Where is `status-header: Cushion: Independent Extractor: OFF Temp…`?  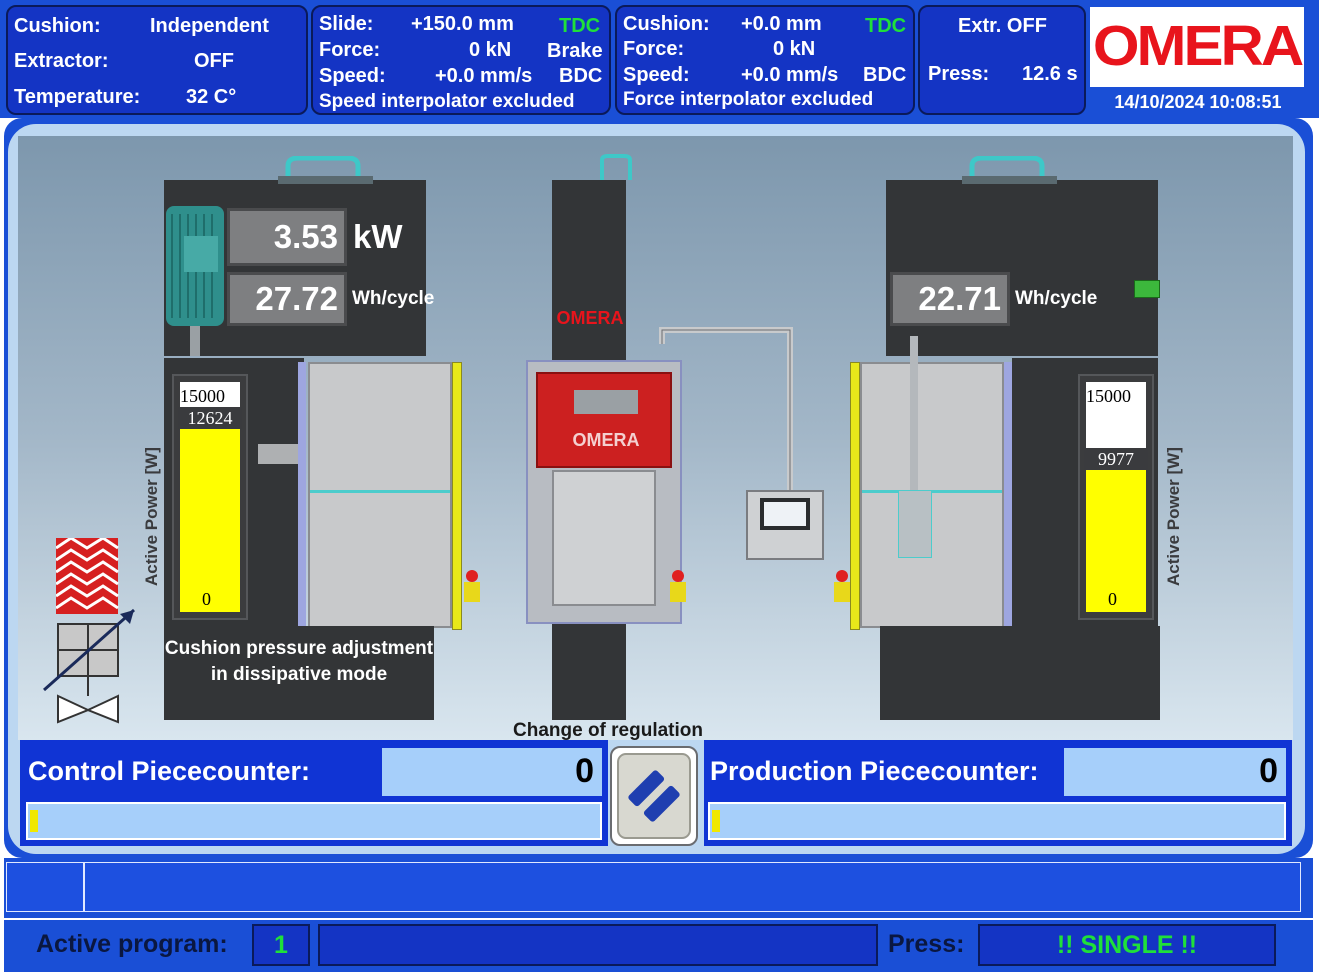 status-header: Cushion: Independent Extractor: OFF Temp… is located at coordinates (659, 59).